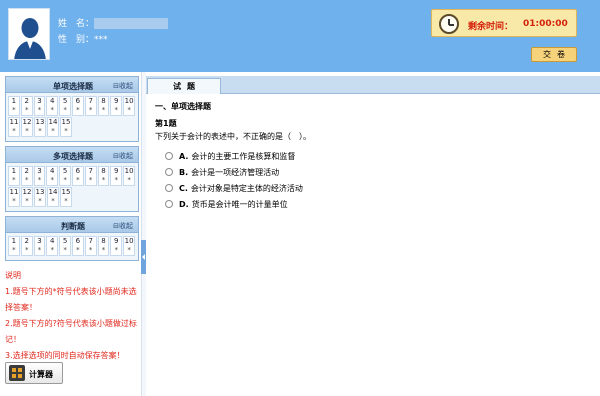 The image size is (600, 396). What do you see at coordinates (449, 24) in the screenshot?
I see `clock-icon` at bounding box center [449, 24].